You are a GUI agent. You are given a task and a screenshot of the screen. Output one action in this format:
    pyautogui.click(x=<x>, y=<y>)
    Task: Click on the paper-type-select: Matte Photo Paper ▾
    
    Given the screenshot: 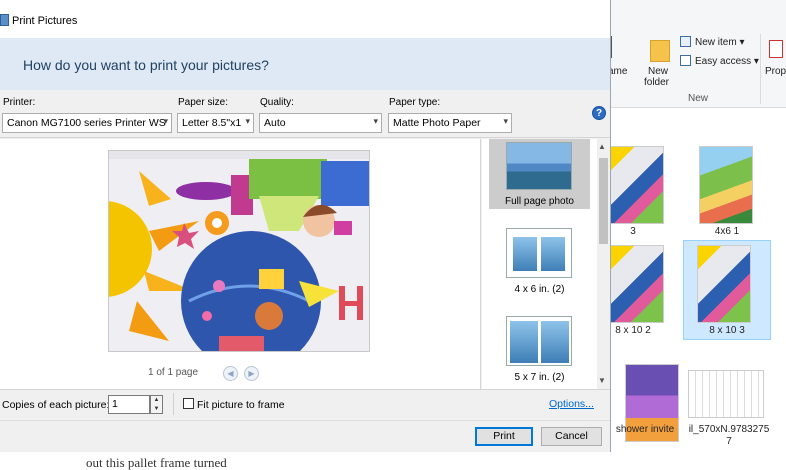 What is the action you would take?
    pyautogui.click(x=450, y=123)
    